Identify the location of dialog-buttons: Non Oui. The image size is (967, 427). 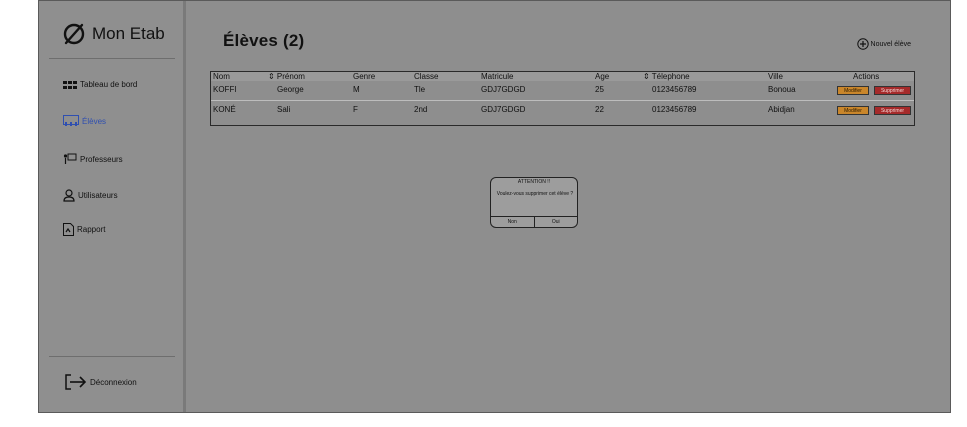
(534, 221).